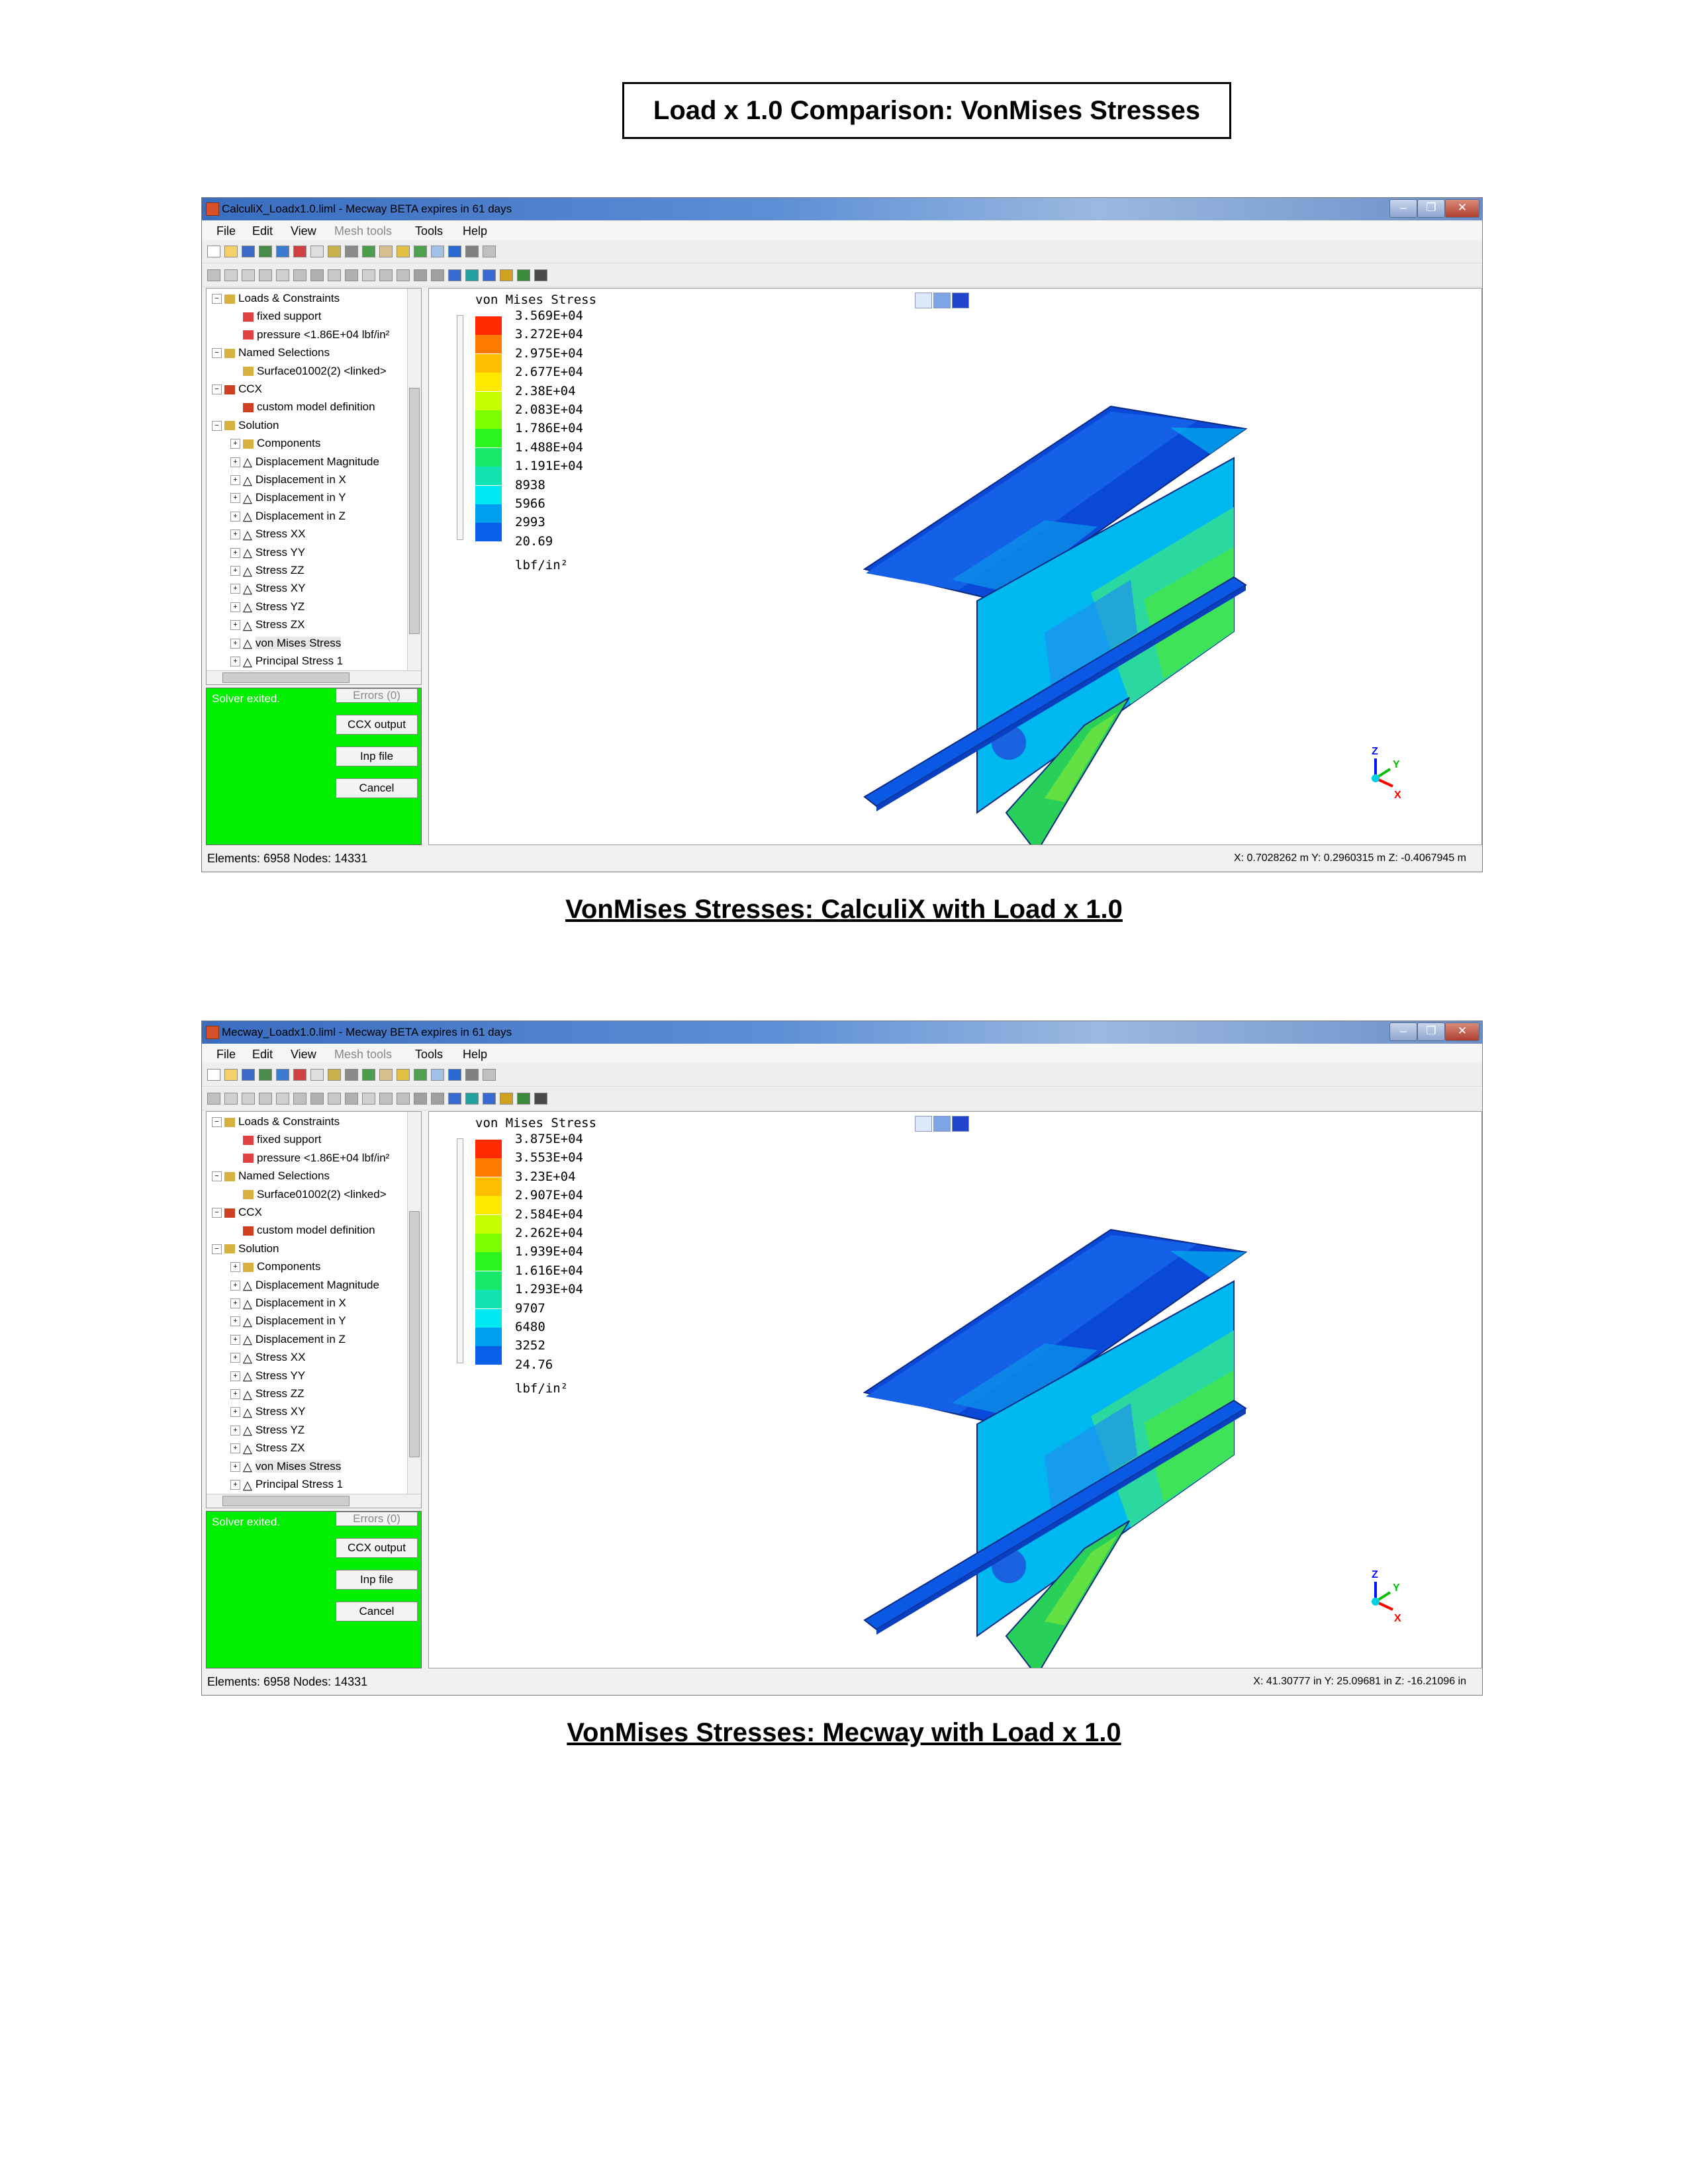  I want to click on tree-item: + △ Principal Stress 1, so click(286, 661).